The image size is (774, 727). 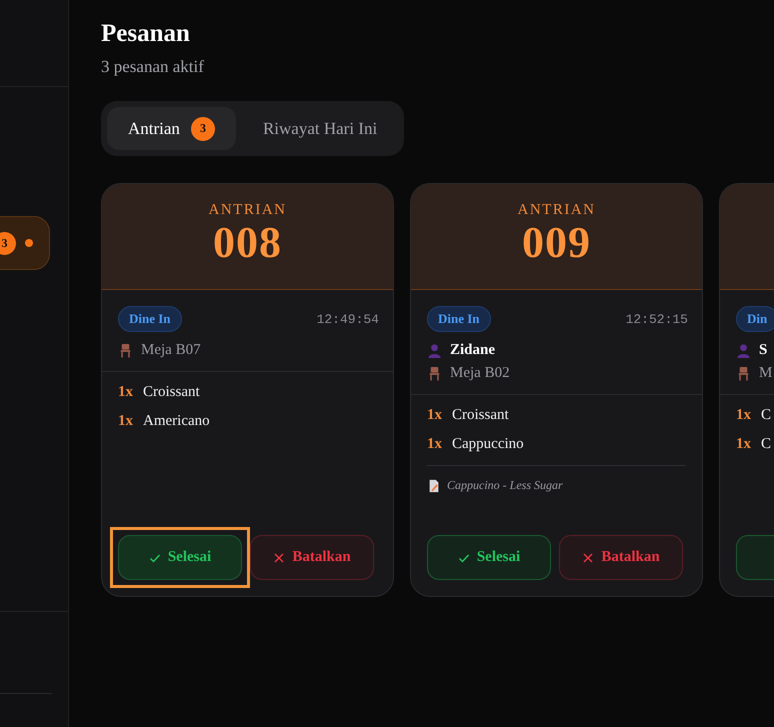 What do you see at coordinates (657, 319) in the screenshot?
I see `order-time: 12:52:15` at bounding box center [657, 319].